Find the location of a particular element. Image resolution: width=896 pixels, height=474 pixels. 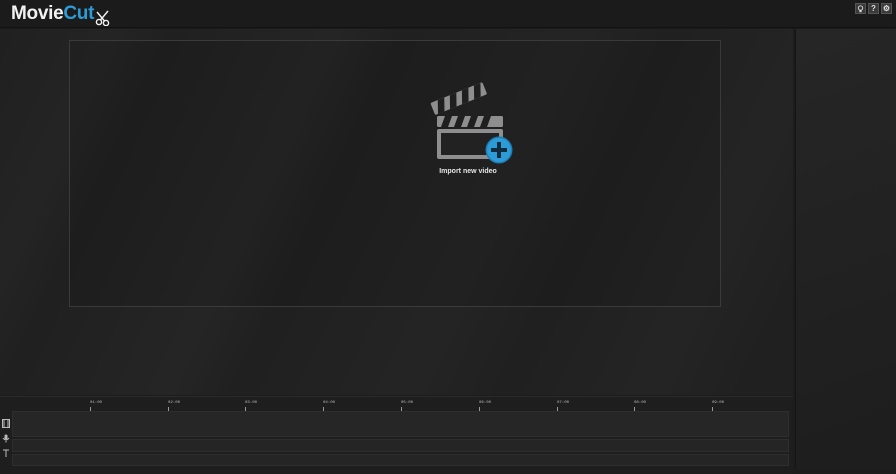

logo-text-cut: Cut is located at coordinates (79, 13).